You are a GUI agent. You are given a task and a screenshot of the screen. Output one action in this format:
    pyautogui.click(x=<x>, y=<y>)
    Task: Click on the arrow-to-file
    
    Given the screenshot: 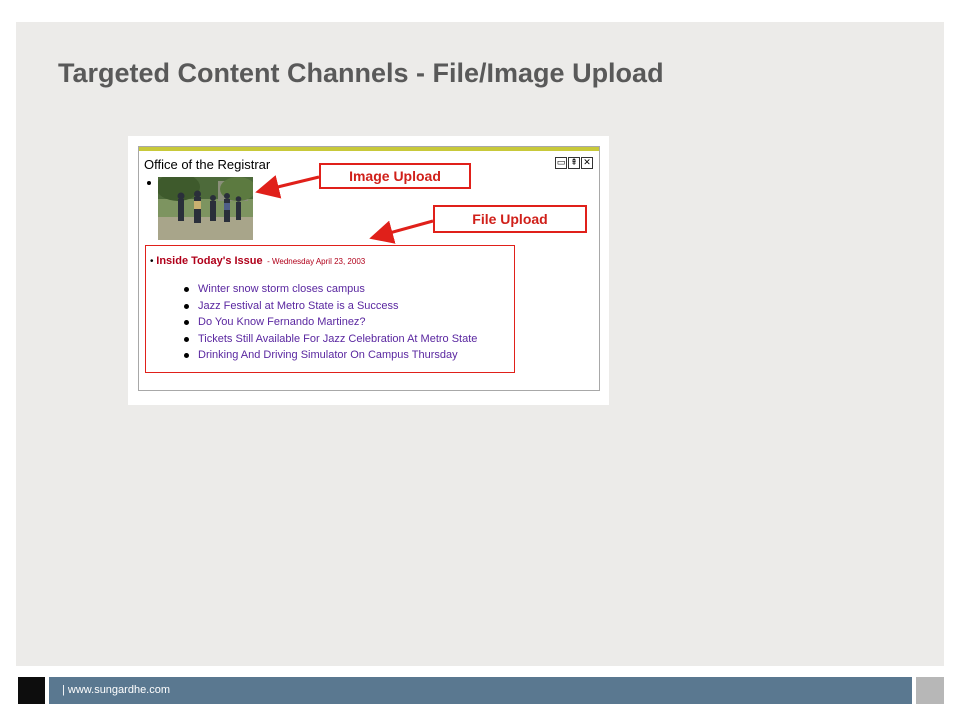 What is the action you would take?
    pyautogui.click(x=401, y=231)
    